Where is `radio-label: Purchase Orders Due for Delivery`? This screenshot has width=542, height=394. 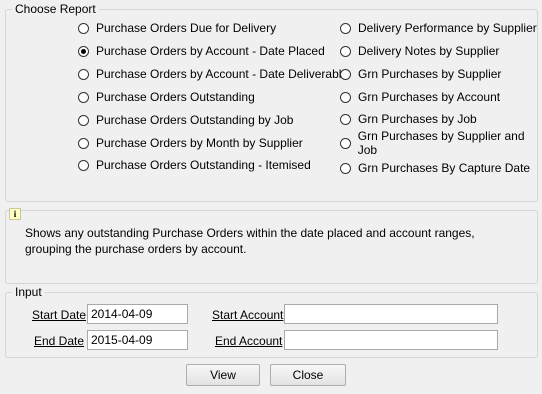 radio-label: Purchase Orders Due for Delivery is located at coordinates (186, 28).